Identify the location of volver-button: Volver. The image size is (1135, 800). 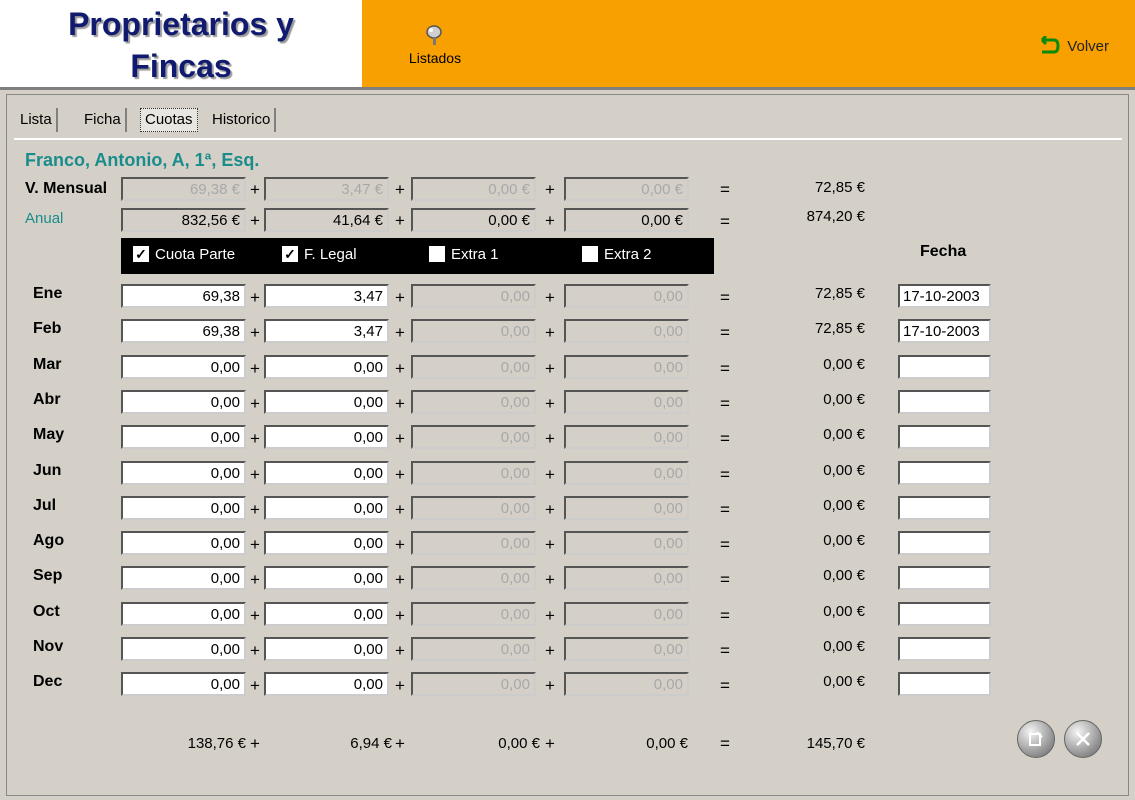
(1071, 47).